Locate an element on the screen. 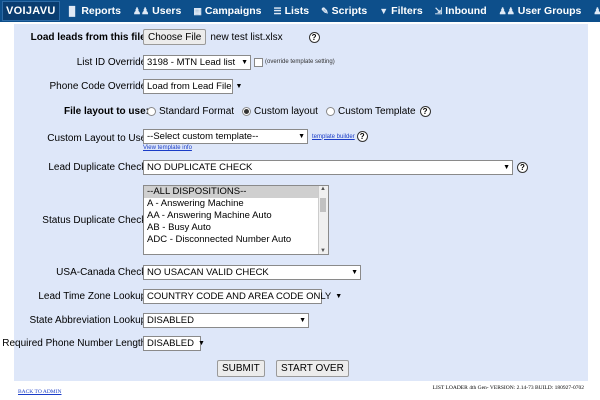  file-layout-help-icon: ? is located at coordinates (425, 111).